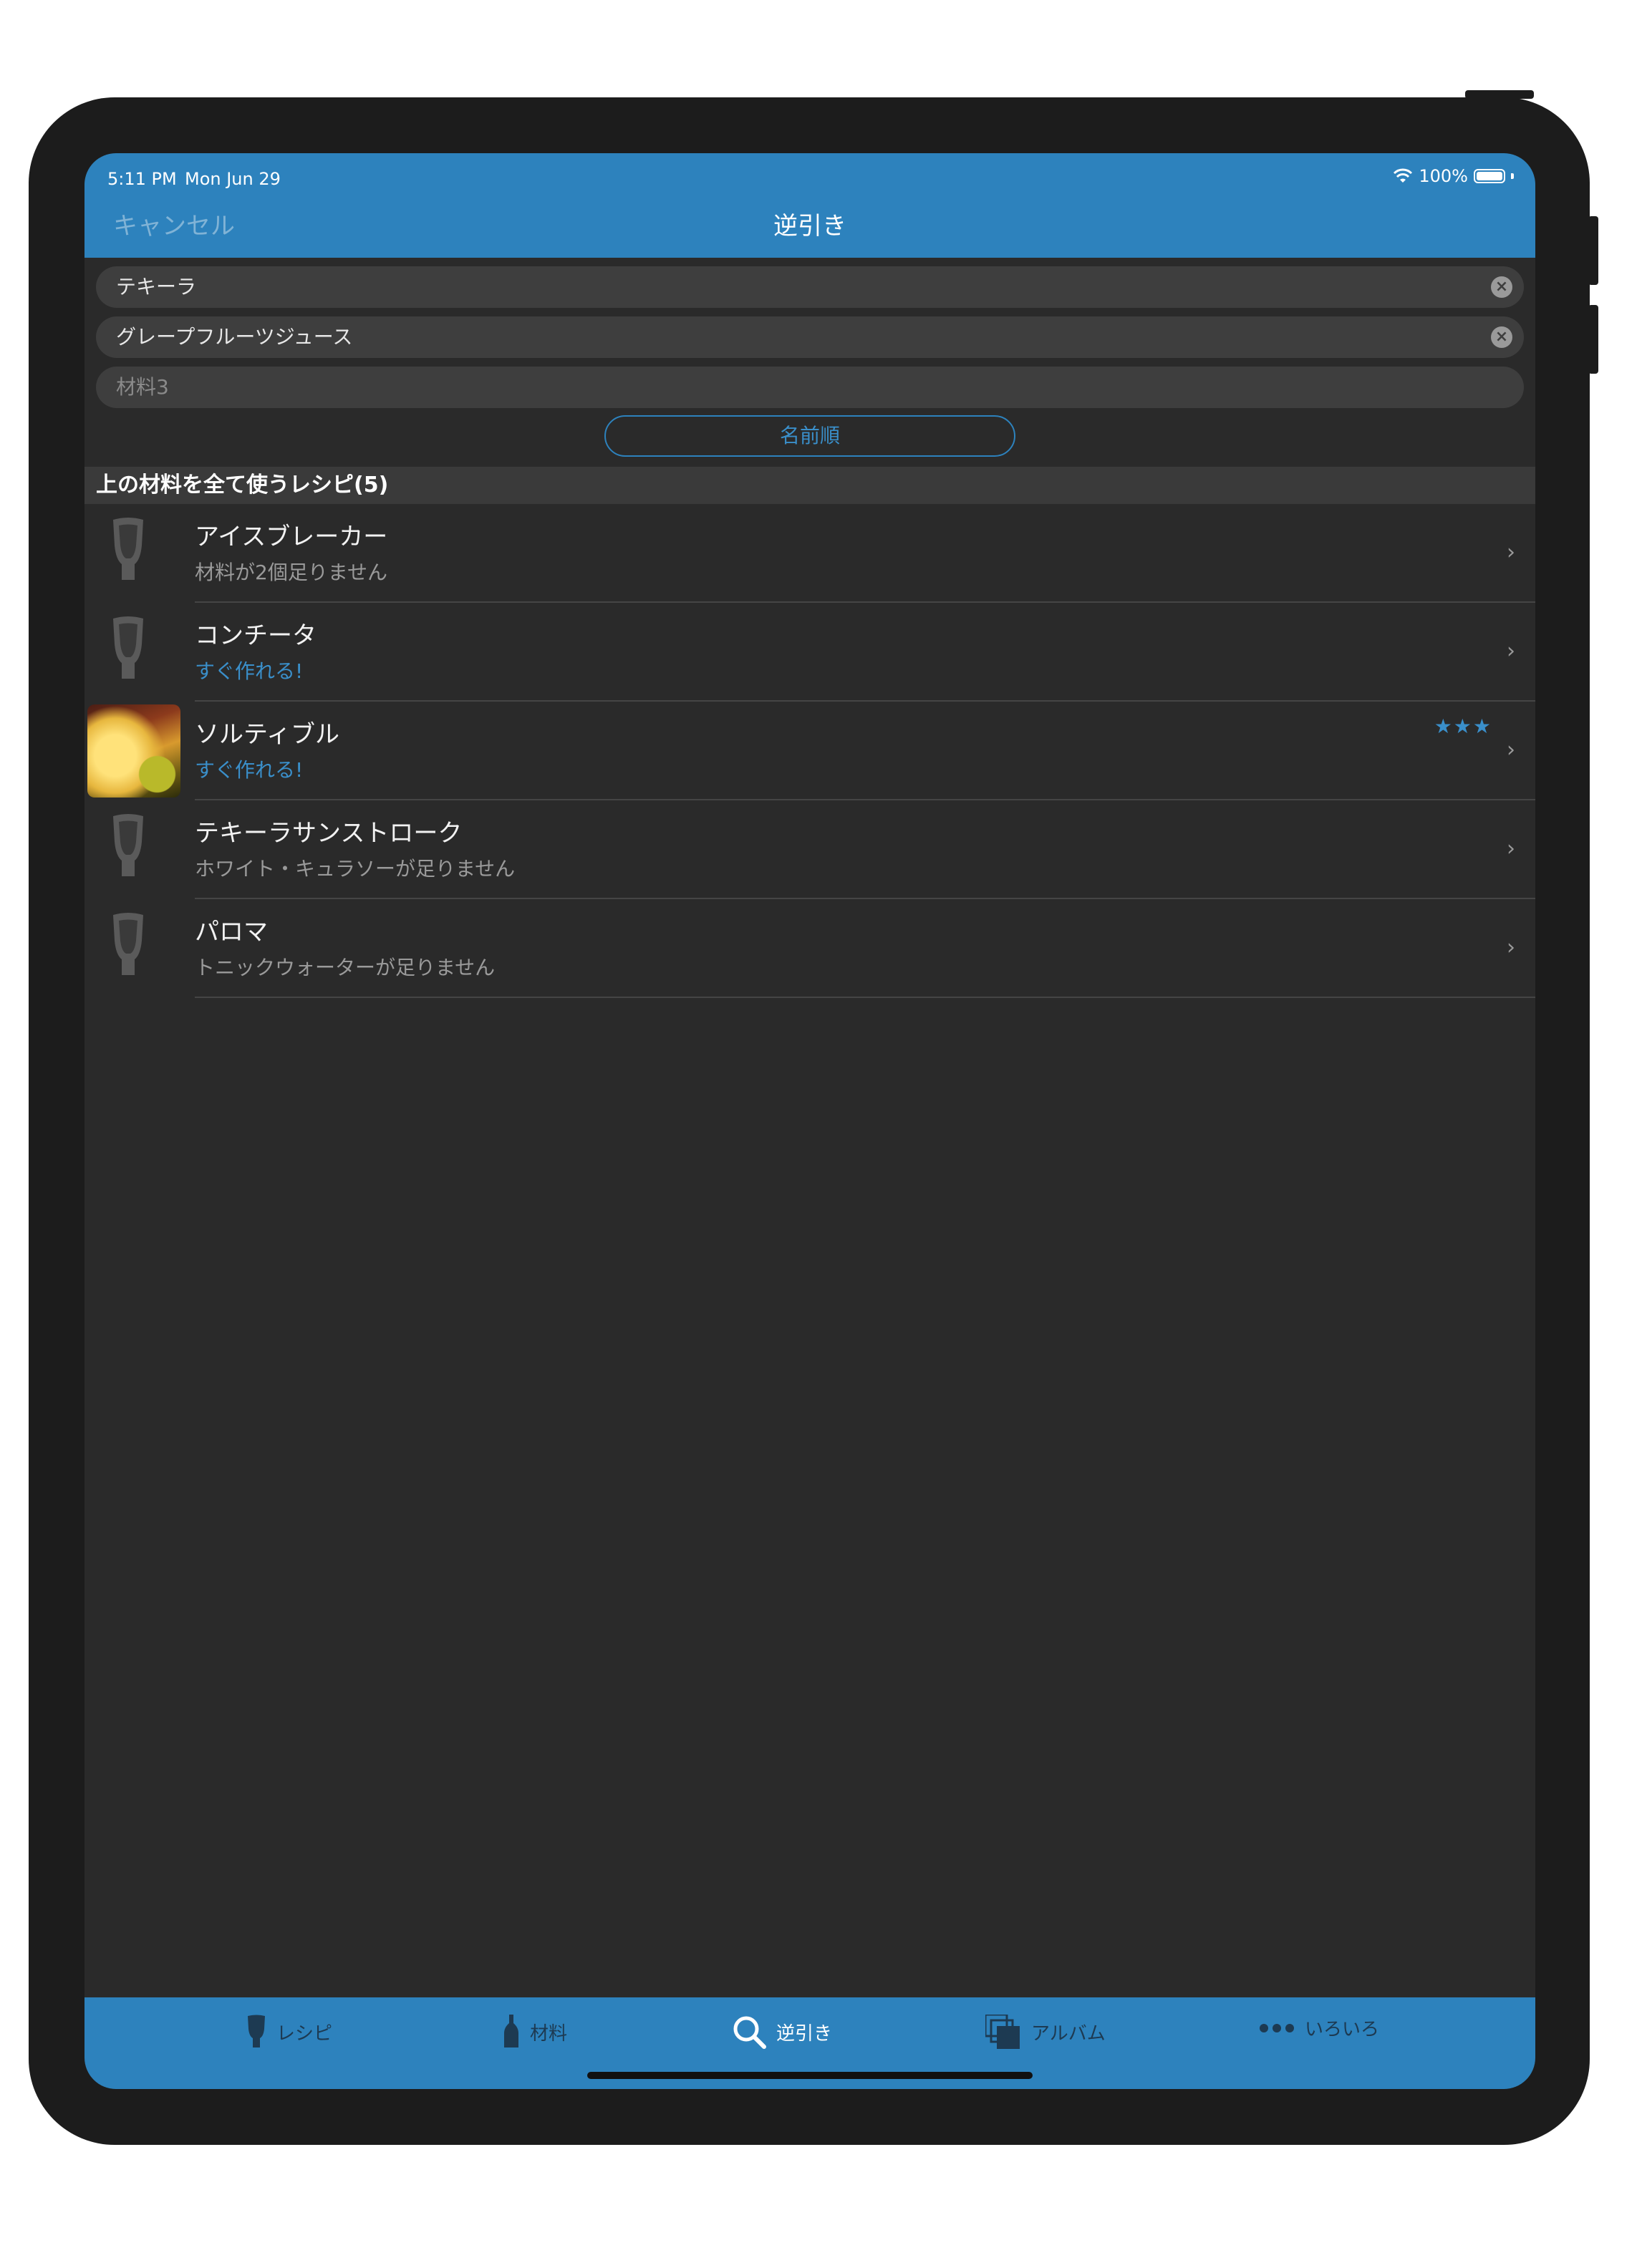 This screenshot has height=2268, width=1637. I want to click on recipe-status: ホワイト・キュラソーが足りません, so click(355, 869).